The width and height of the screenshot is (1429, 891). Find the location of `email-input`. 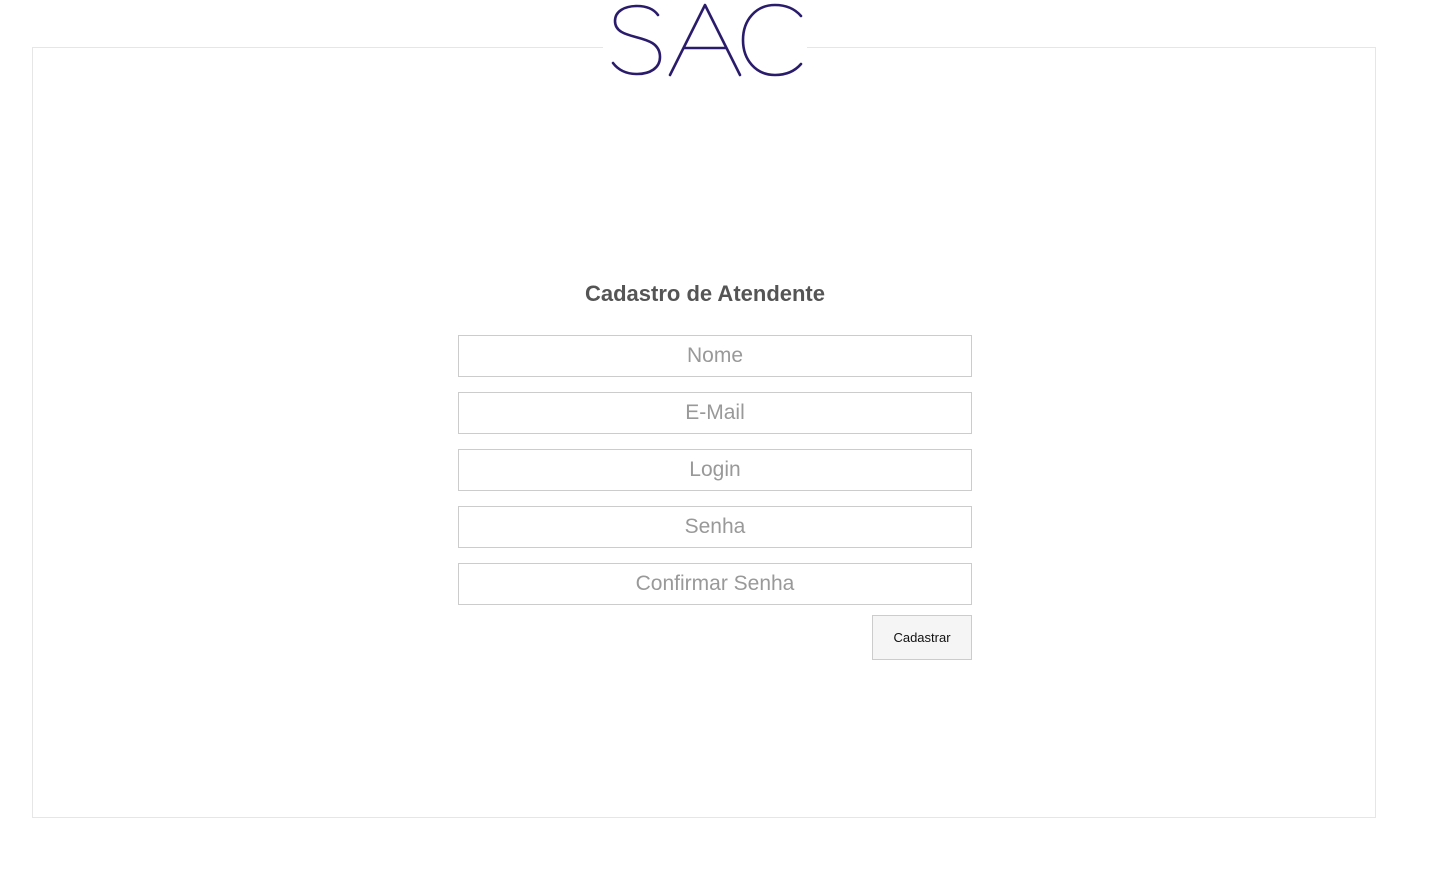

email-input is located at coordinates (715, 413).